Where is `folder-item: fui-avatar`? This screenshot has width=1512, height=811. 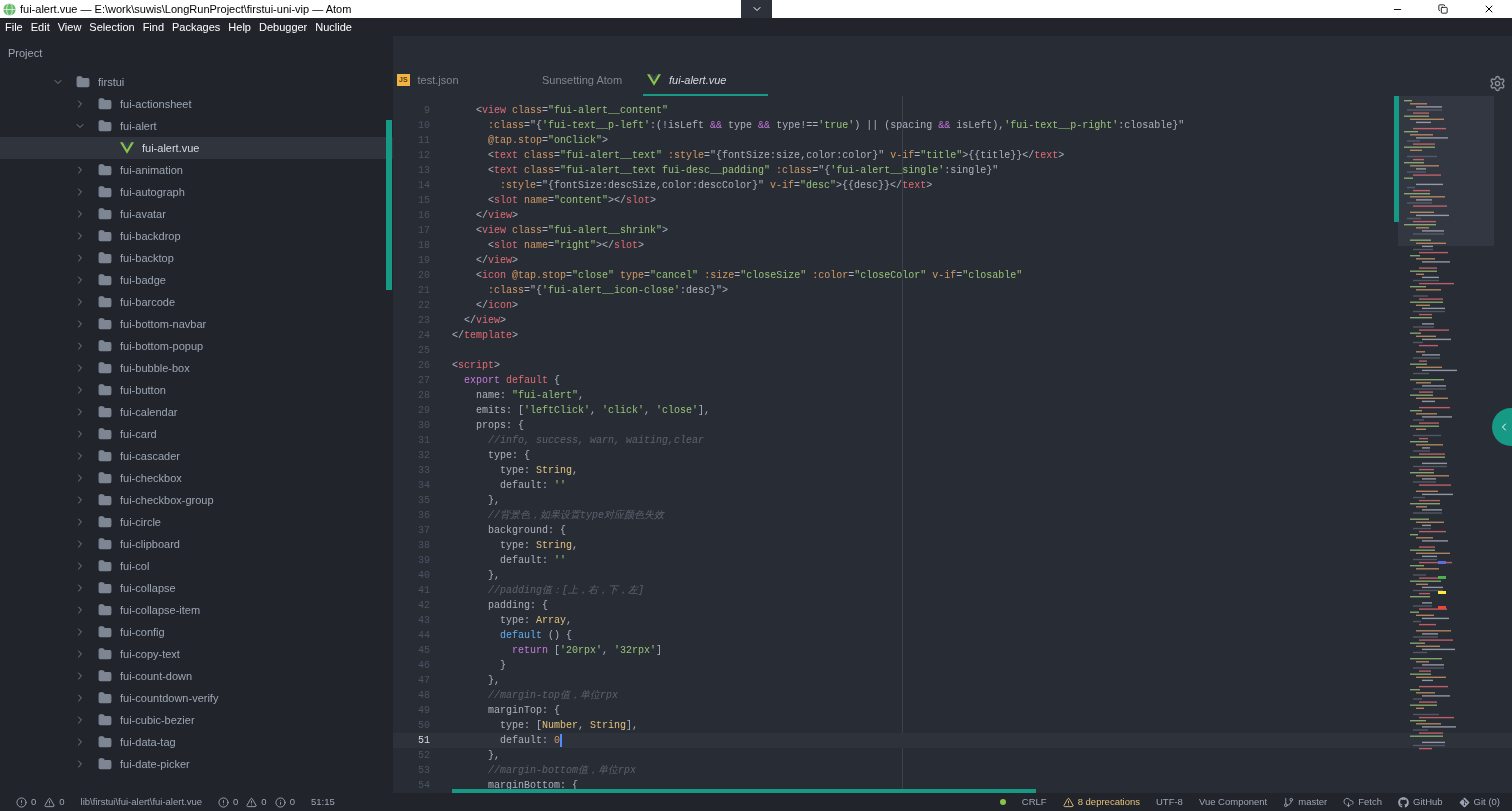 folder-item: fui-avatar is located at coordinates (196, 214).